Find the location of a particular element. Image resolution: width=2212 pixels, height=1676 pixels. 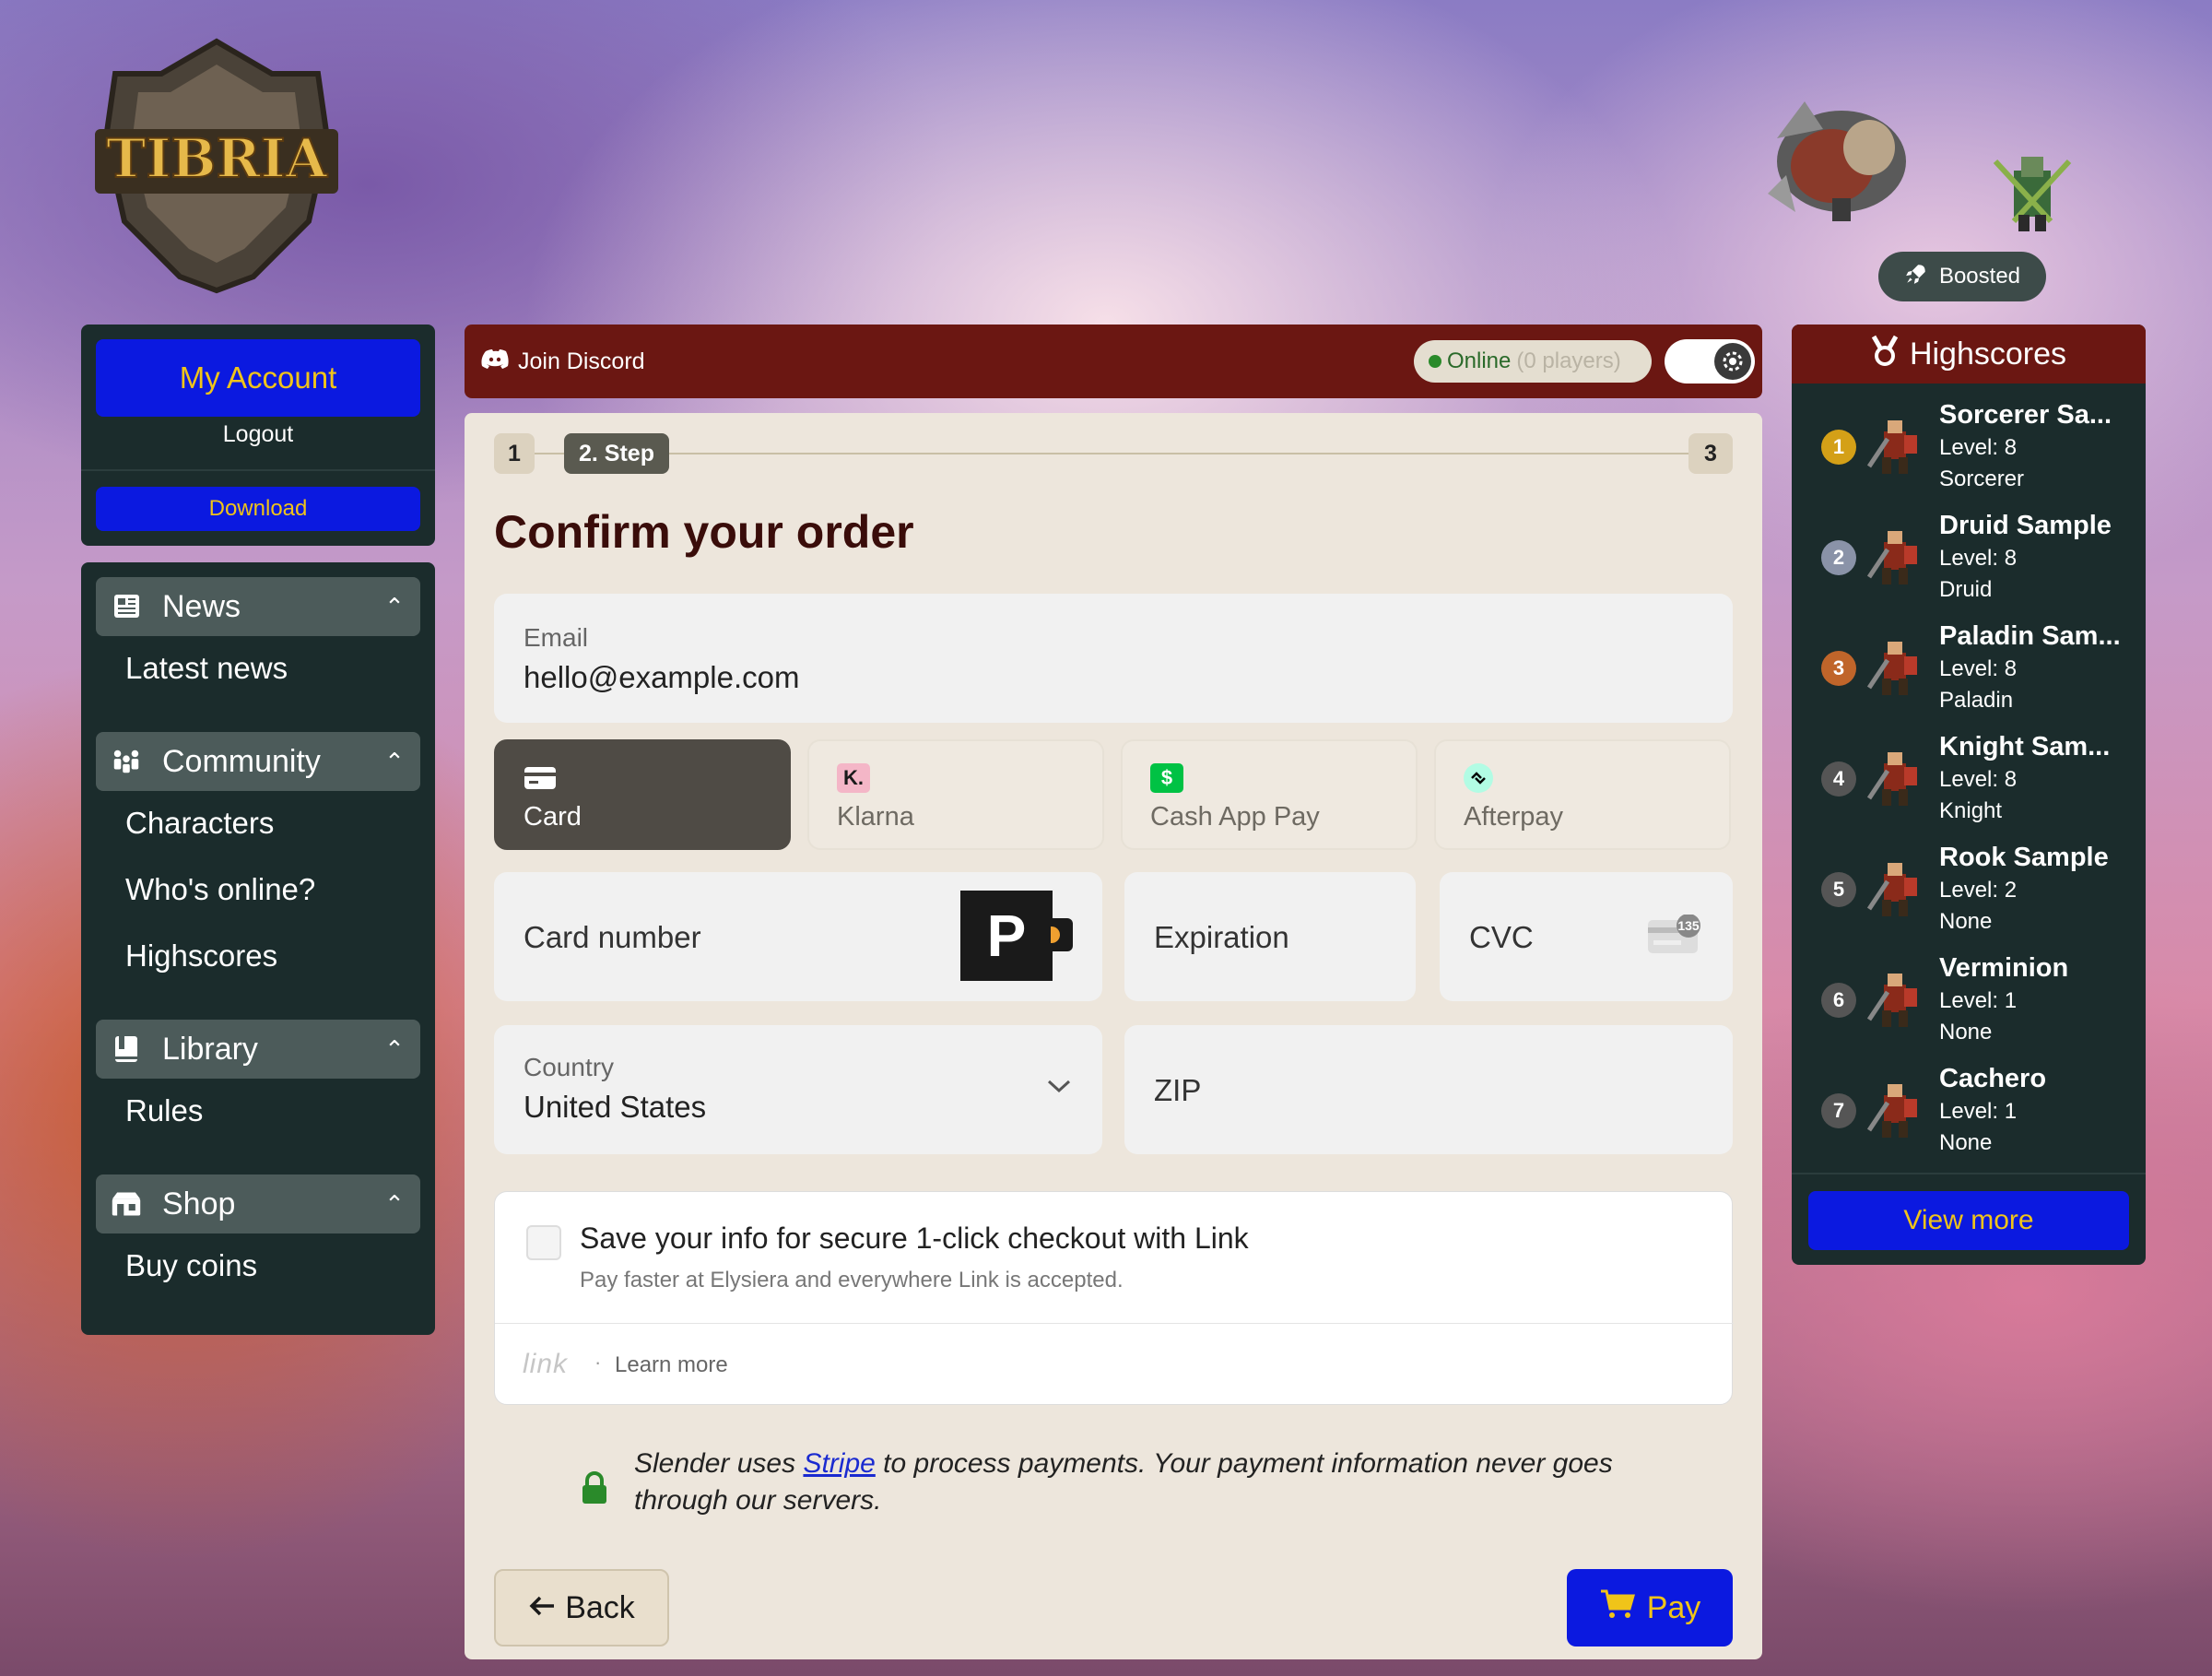

menu-section-news: News ⌃ is located at coordinates (258, 606).